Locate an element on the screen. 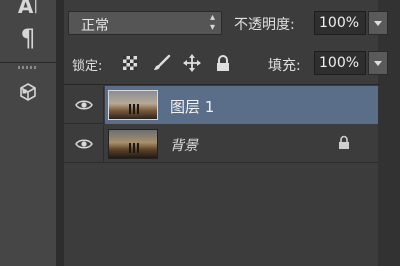 The image size is (400, 266). opacity-input: 100% is located at coordinates (340, 23).